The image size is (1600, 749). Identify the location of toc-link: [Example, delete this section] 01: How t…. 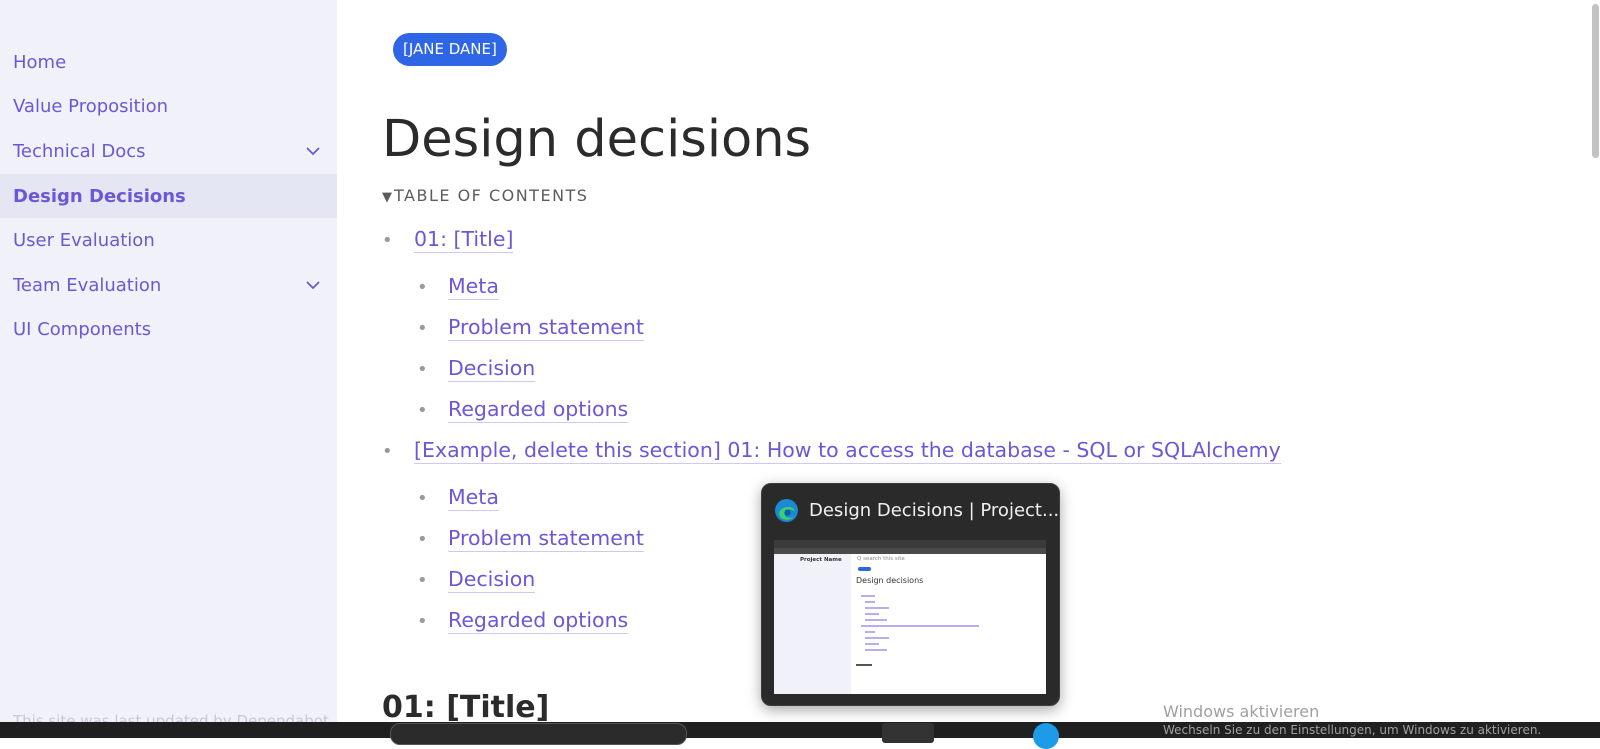
(847, 451).